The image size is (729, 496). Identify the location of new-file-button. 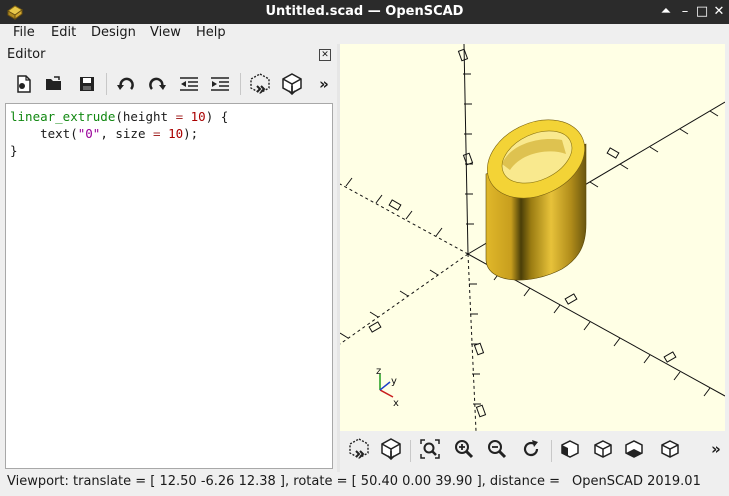
(24, 84).